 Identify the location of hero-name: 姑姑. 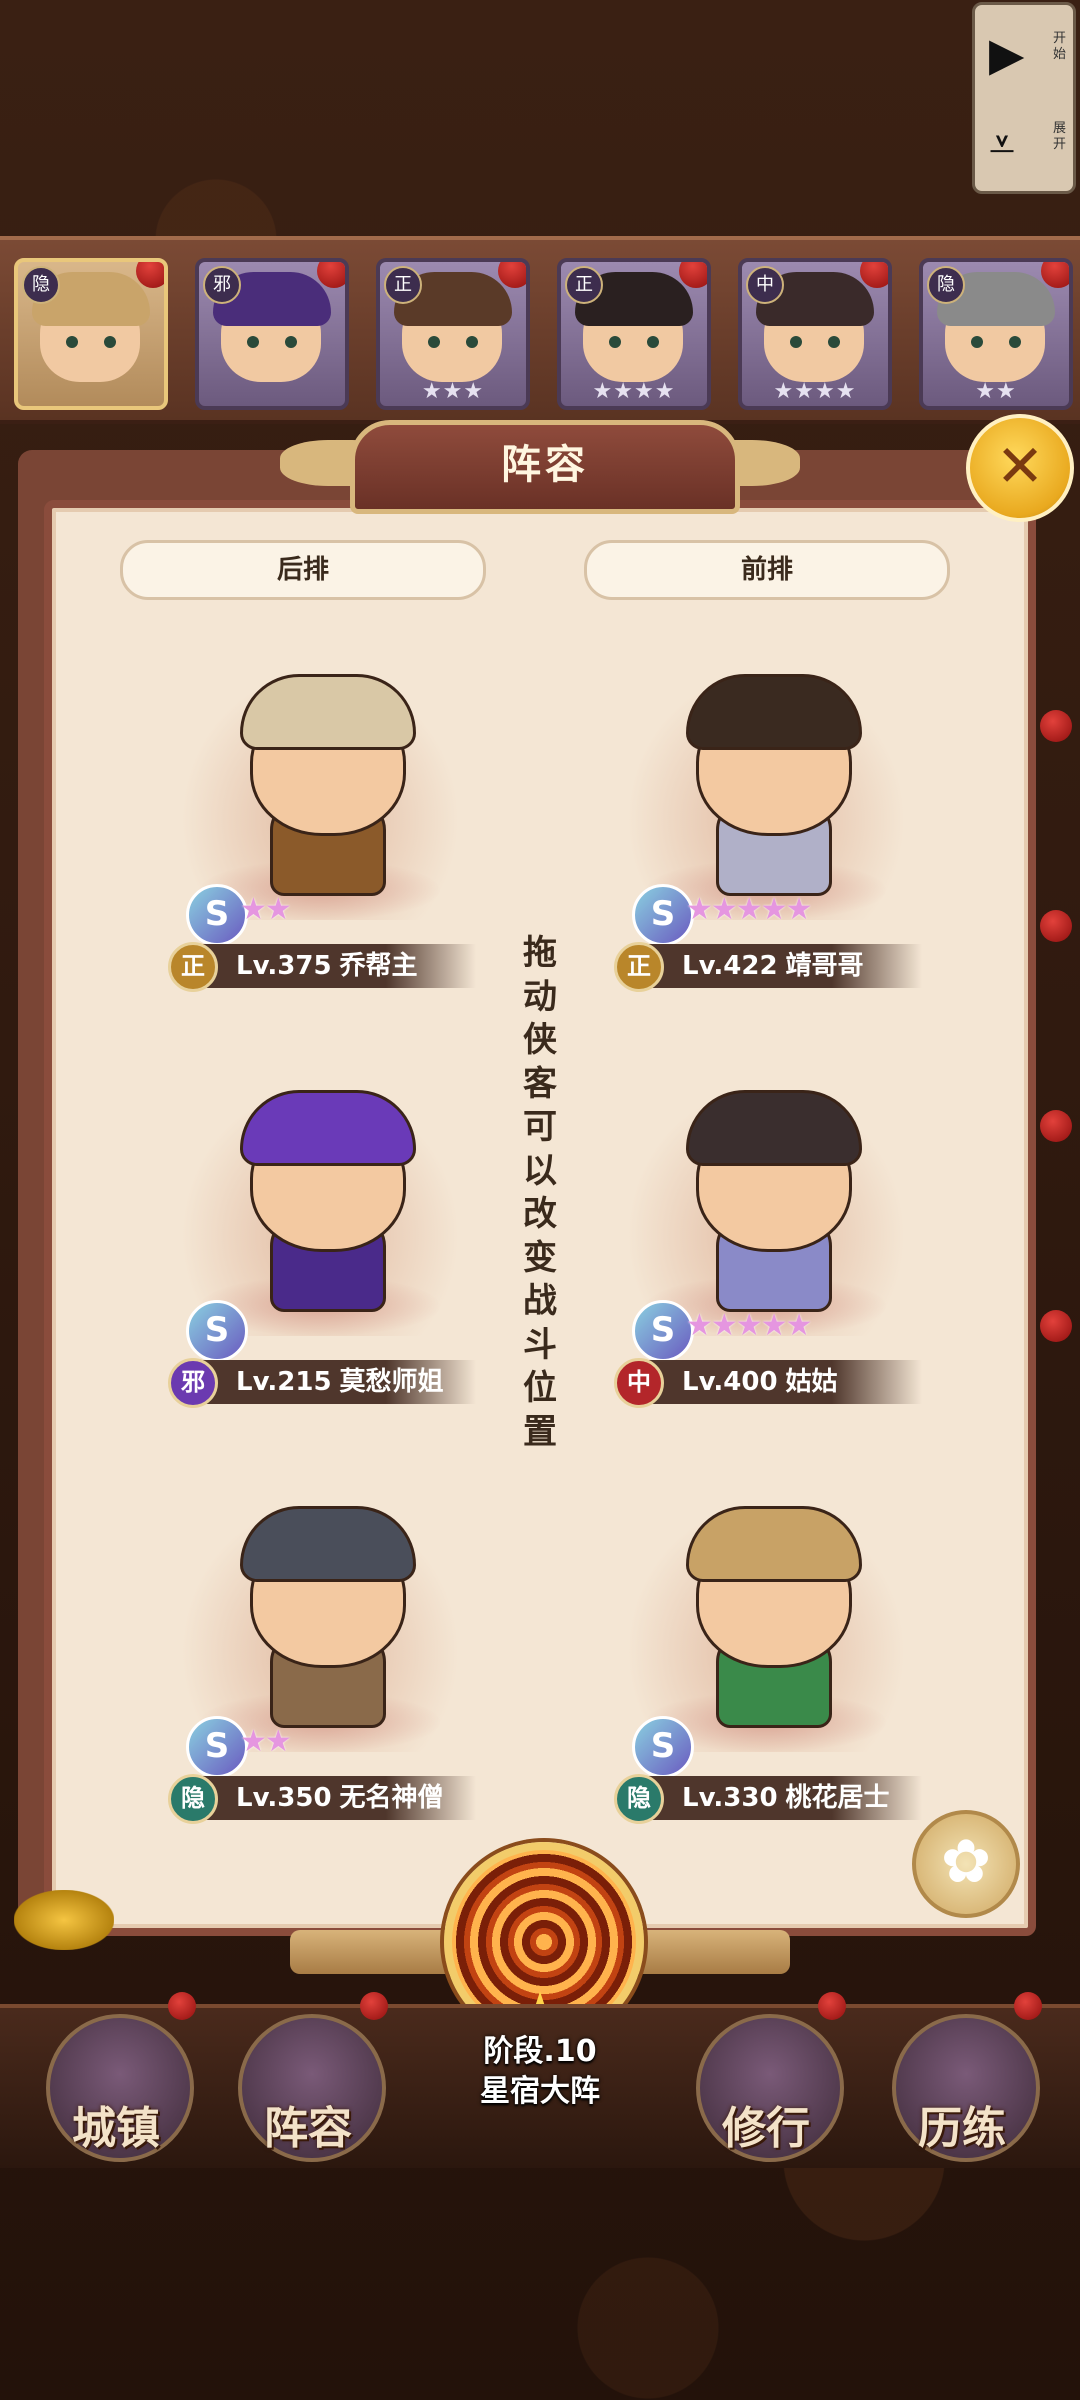
(811, 1382).